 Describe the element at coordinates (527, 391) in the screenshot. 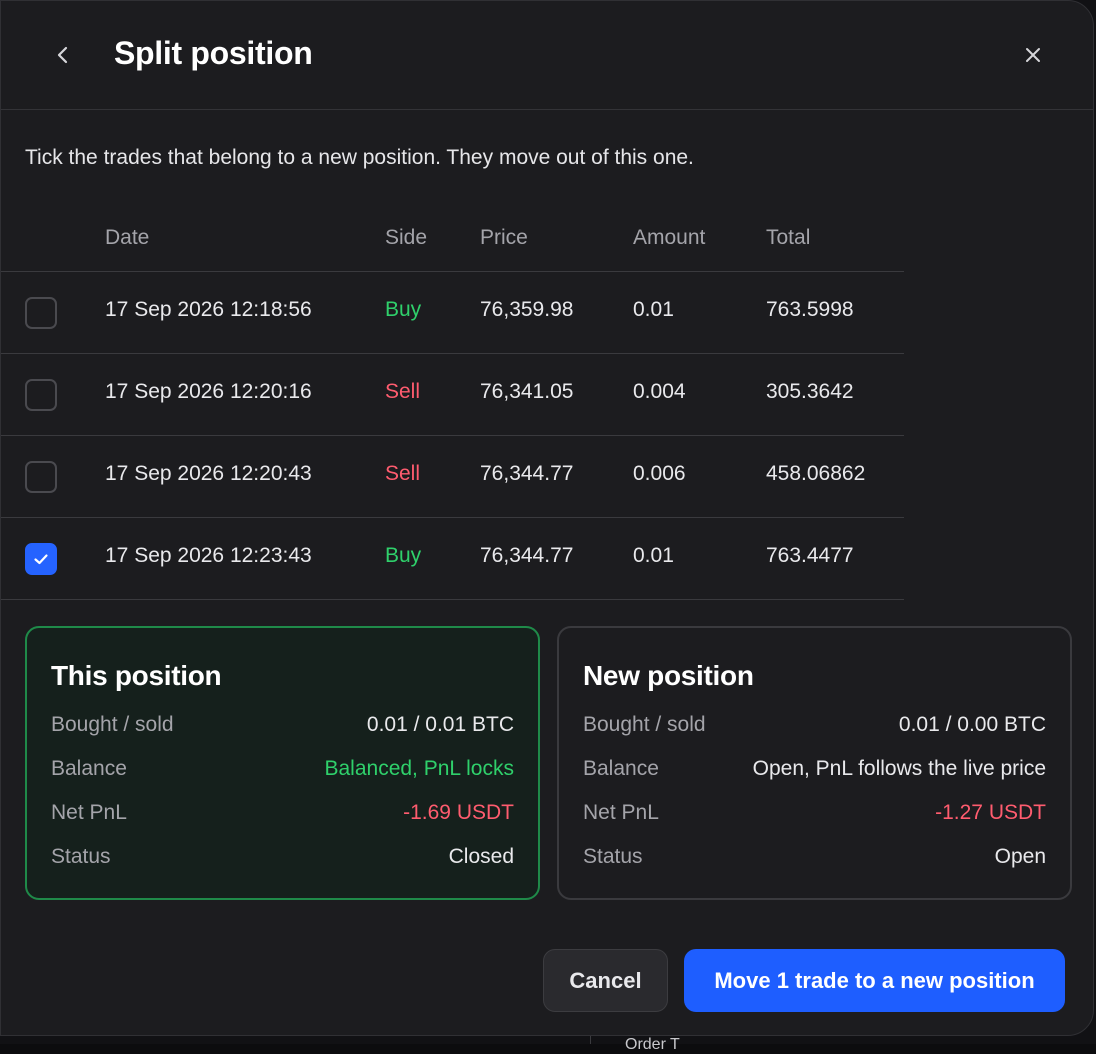

I see `cell-price: 76,341.05` at that location.